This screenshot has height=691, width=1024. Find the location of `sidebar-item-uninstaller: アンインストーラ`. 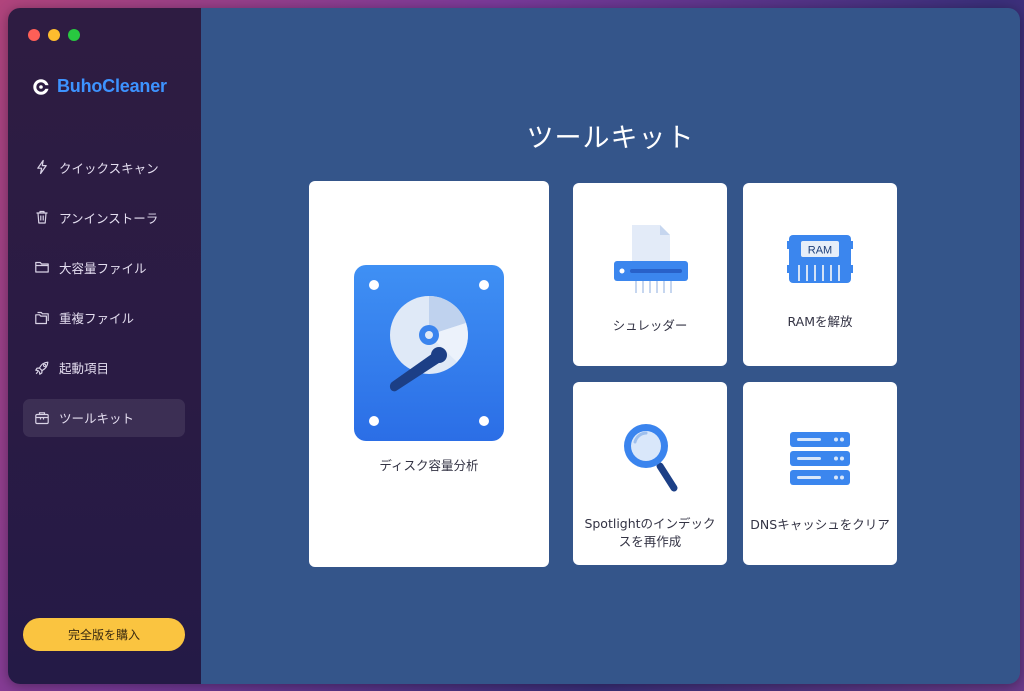

sidebar-item-uninstaller: アンインストーラ is located at coordinates (104, 217).